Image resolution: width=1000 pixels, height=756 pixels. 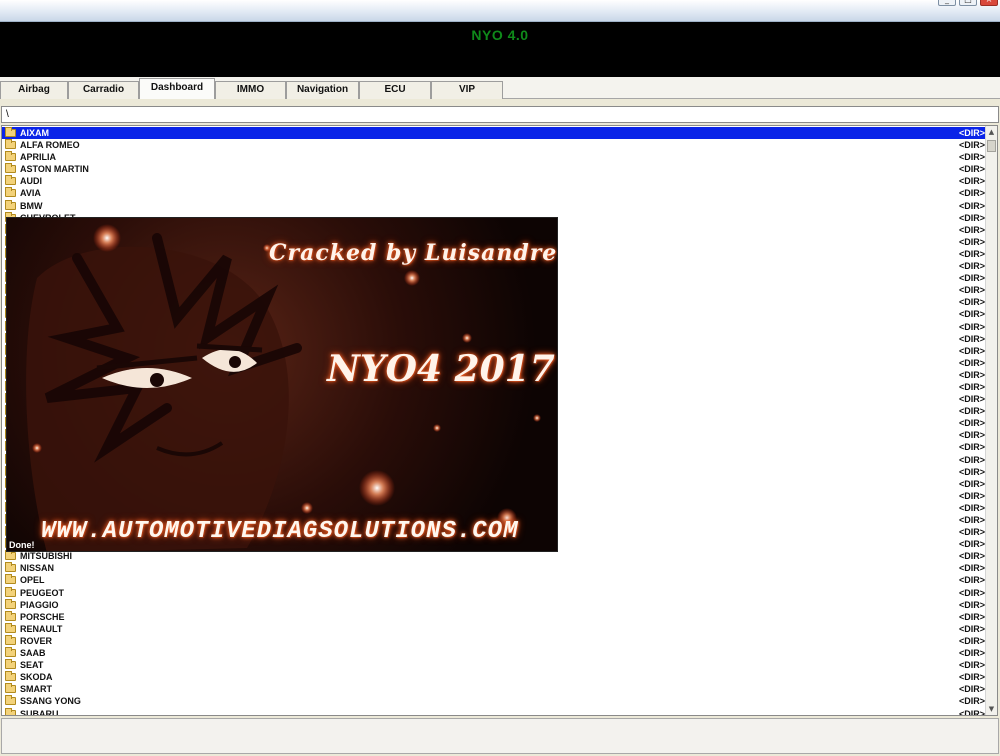 What do you see at coordinates (33, 653) in the screenshot?
I see `list-item-name: SAAB` at bounding box center [33, 653].